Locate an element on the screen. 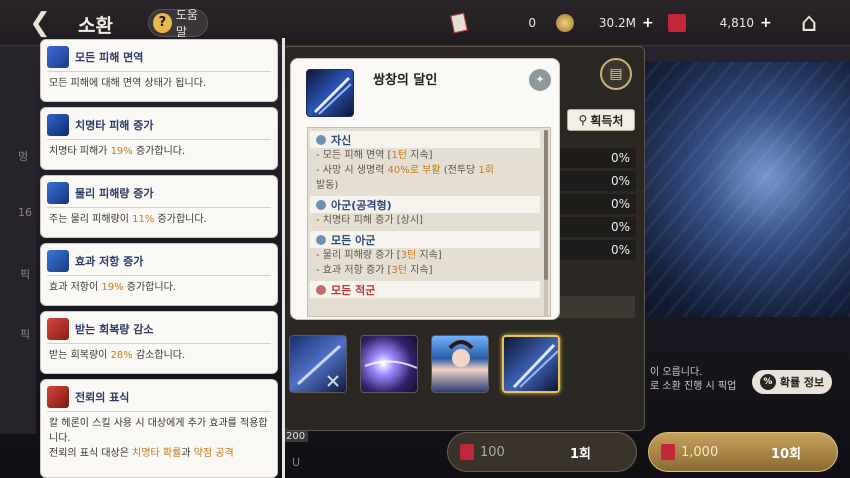 The width and height of the screenshot is (850, 478). target-header-self: 자신 is located at coordinates (425, 139).